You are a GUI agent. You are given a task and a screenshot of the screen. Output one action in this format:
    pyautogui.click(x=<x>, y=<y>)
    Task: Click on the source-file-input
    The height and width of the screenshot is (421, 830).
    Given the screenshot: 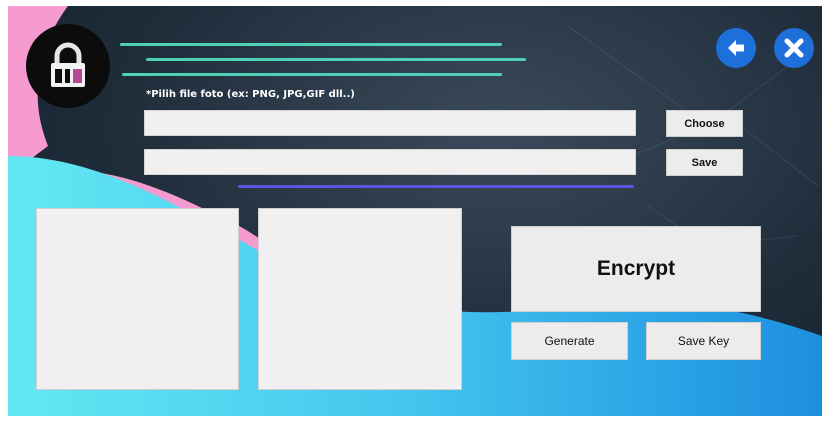 What is the action you would take?
    pyautogui.click(x=390, y=123)
    